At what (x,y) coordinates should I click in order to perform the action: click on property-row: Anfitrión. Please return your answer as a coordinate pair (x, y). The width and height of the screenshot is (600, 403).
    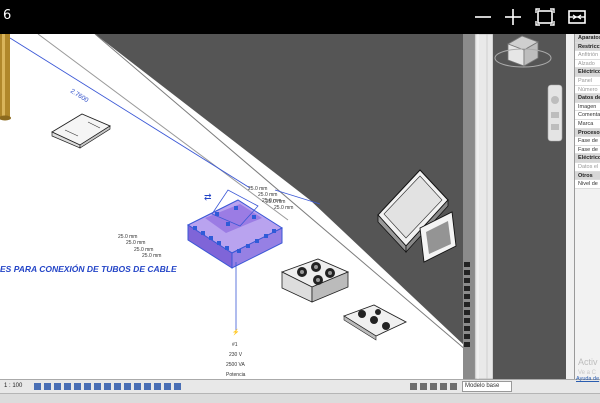
    Looking at the image, I should click on (587, 55).